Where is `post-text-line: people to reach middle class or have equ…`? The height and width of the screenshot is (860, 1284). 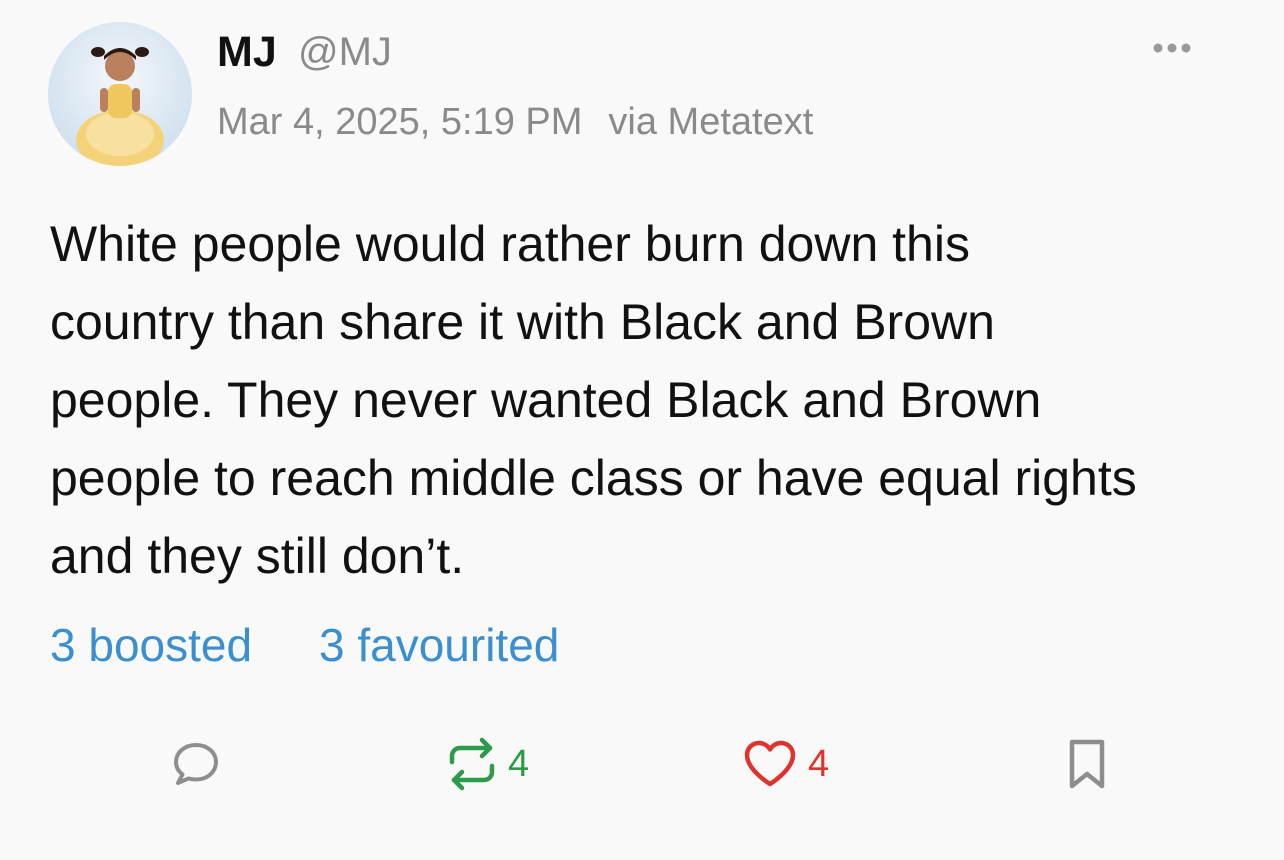
post-text-line: people to reach middle class or have equ… is located at coordinates (593, 478).